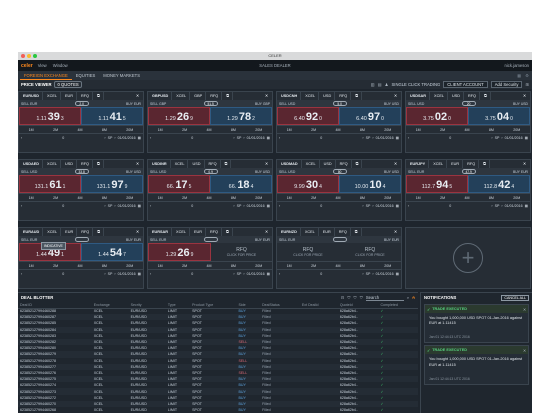 The width and height of the screenshot is (550, 413). What do you see at coordinates (23, 56) in the screenshot?
I see `close-window-button` at bounding box center [23, 56].